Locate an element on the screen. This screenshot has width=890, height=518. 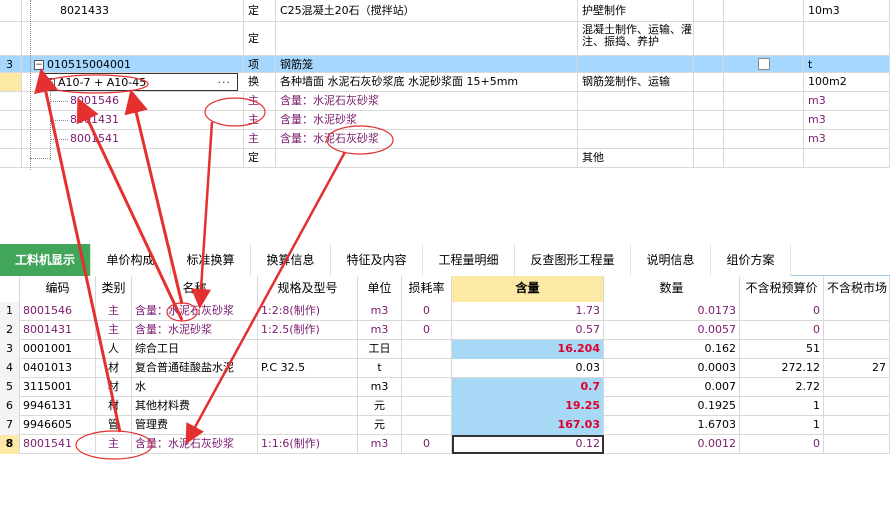
table-row: 5 3115001 材水 m3 0.7 0.007 2.72 is located at coordinates (445, 387).